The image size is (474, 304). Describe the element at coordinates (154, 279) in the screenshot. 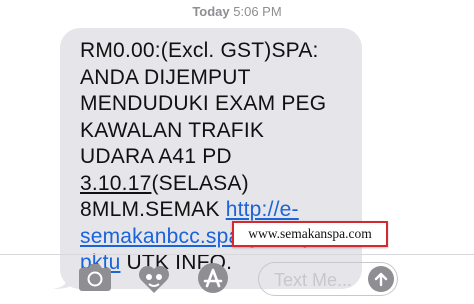

I see `digital-touch-icon` at that location.